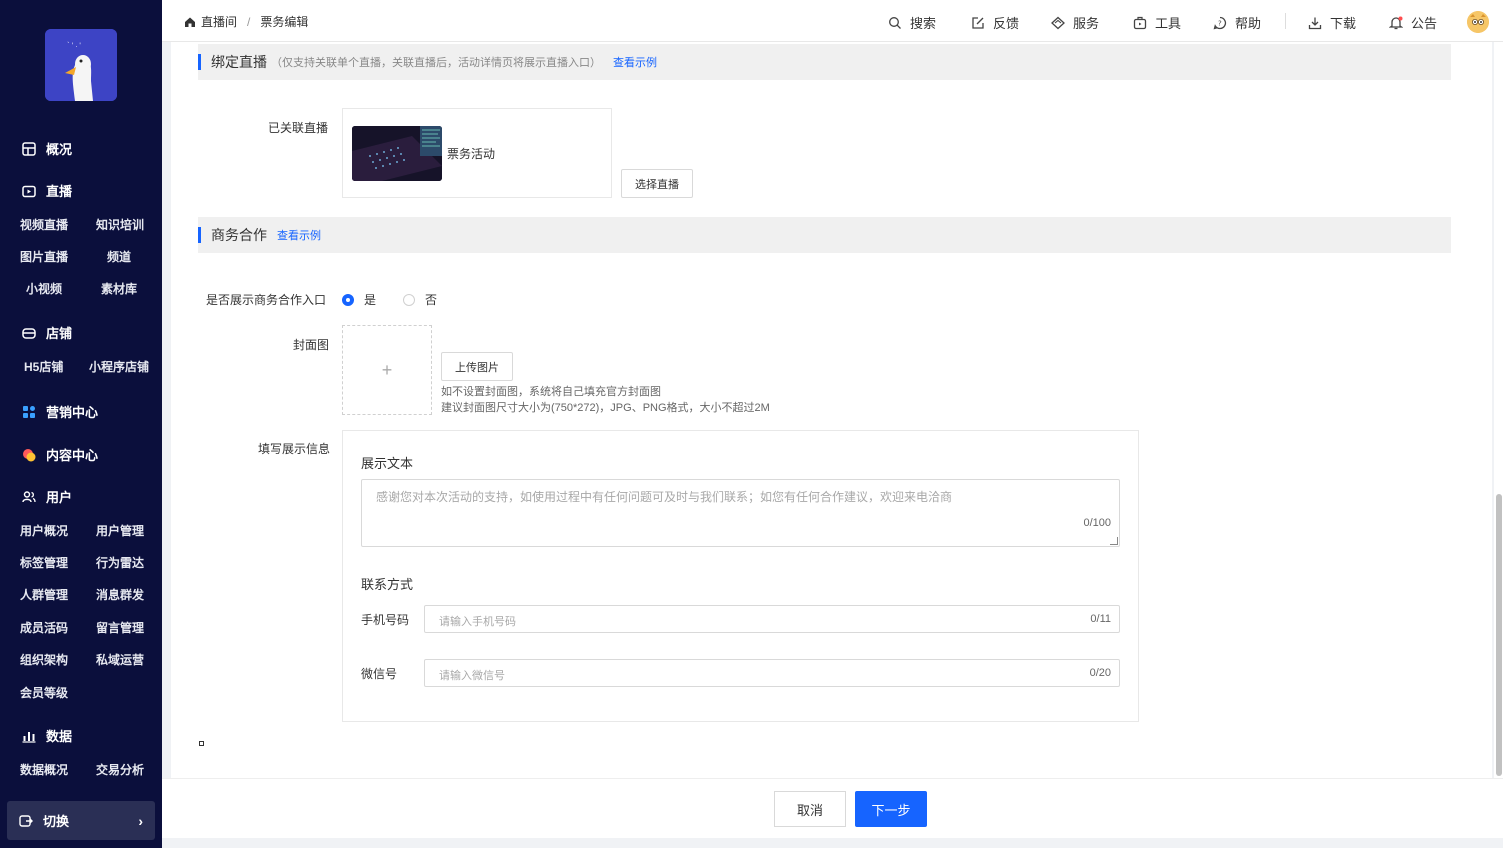 The width and height of the screenshot is (1503, 848). What do you see at coordinates (60, 411) in the screenshot?
I see `nav-marketing: 营销中心` at bounding box center [60, 411].